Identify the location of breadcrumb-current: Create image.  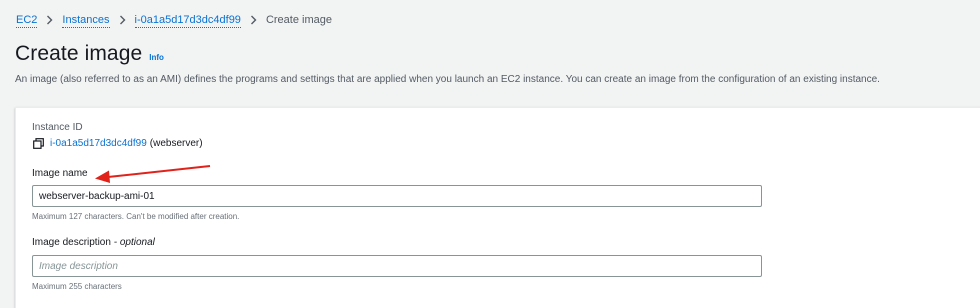
(298, 20).